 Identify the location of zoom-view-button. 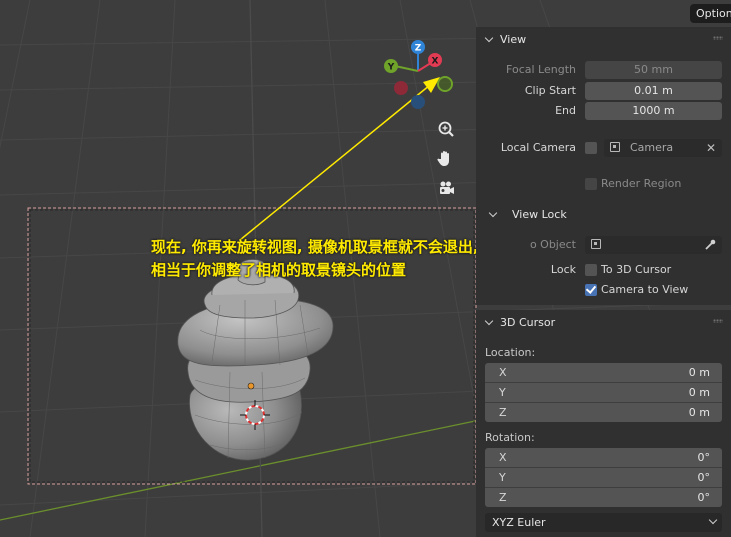
(446, 130).